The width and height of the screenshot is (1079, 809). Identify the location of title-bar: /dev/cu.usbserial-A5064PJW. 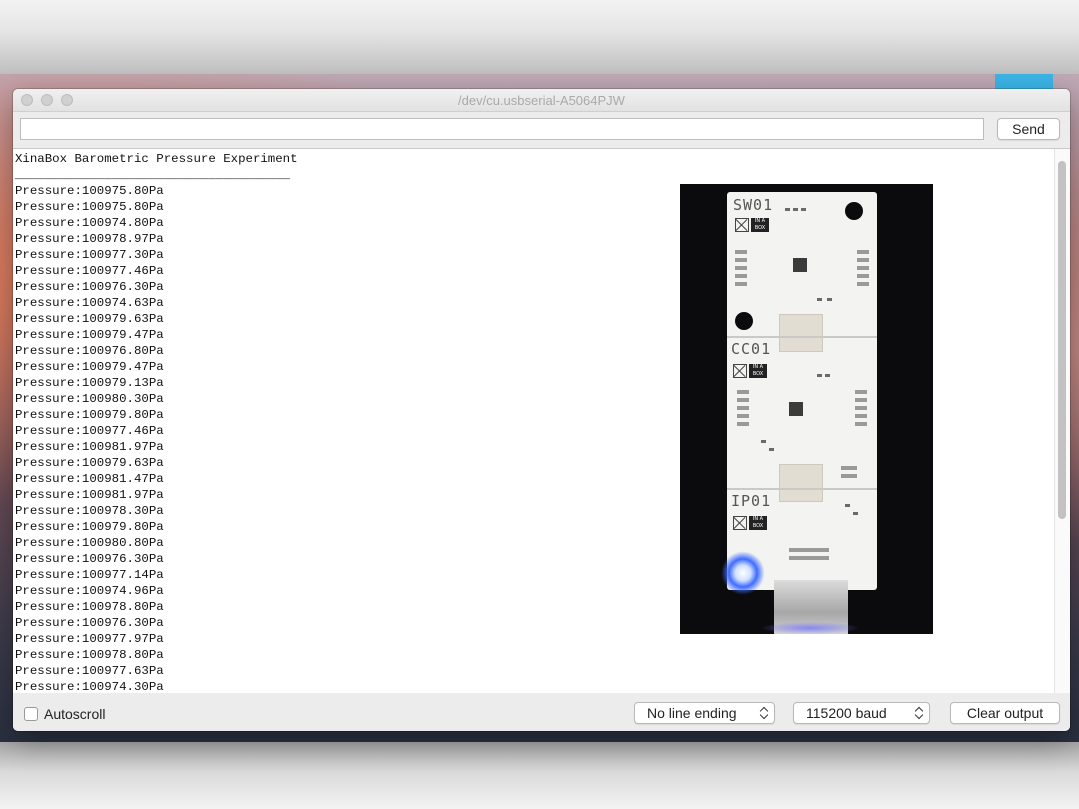
(541, 100).